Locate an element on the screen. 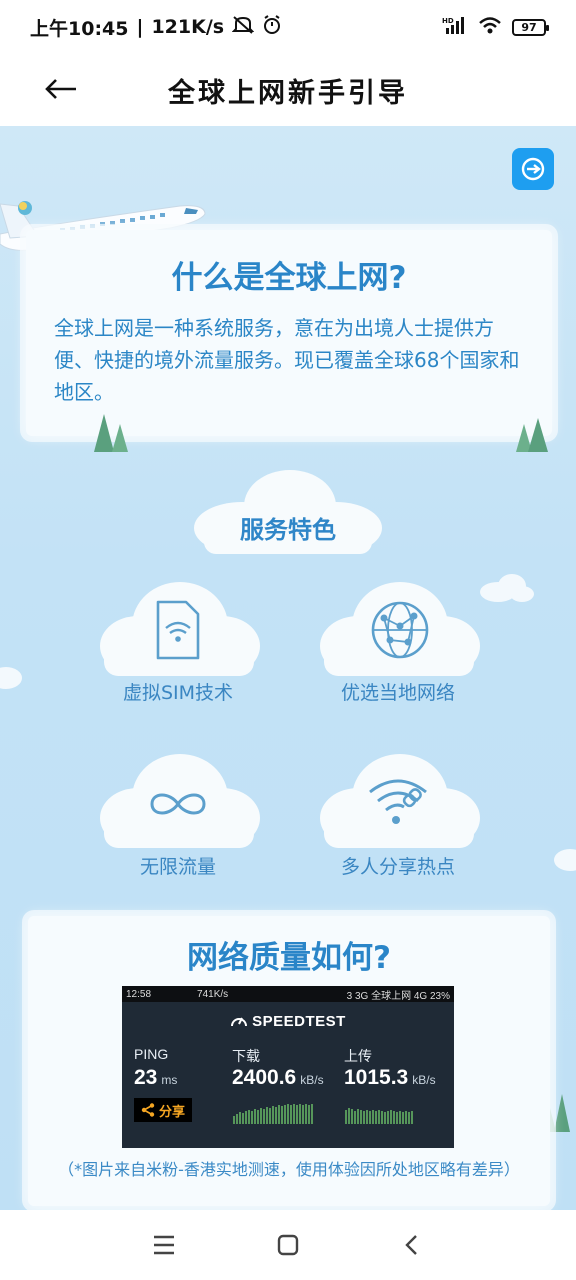 This screenshot has width=576, height=1280. nav-back-button is located at coordinates (412, 1245).